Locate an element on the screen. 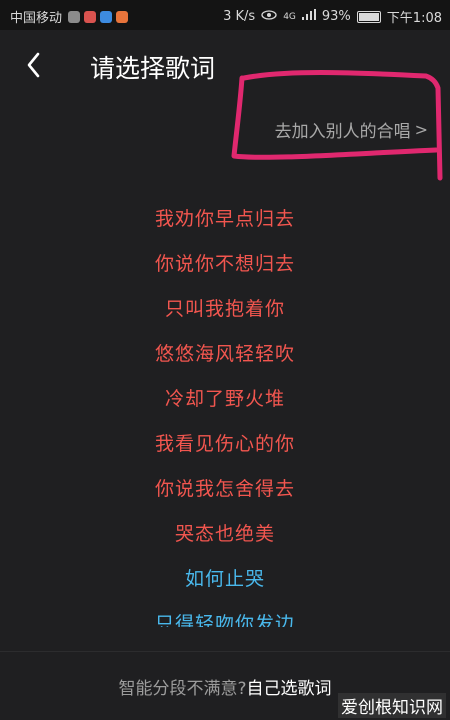  back-button is located at coordinates (35, 65).